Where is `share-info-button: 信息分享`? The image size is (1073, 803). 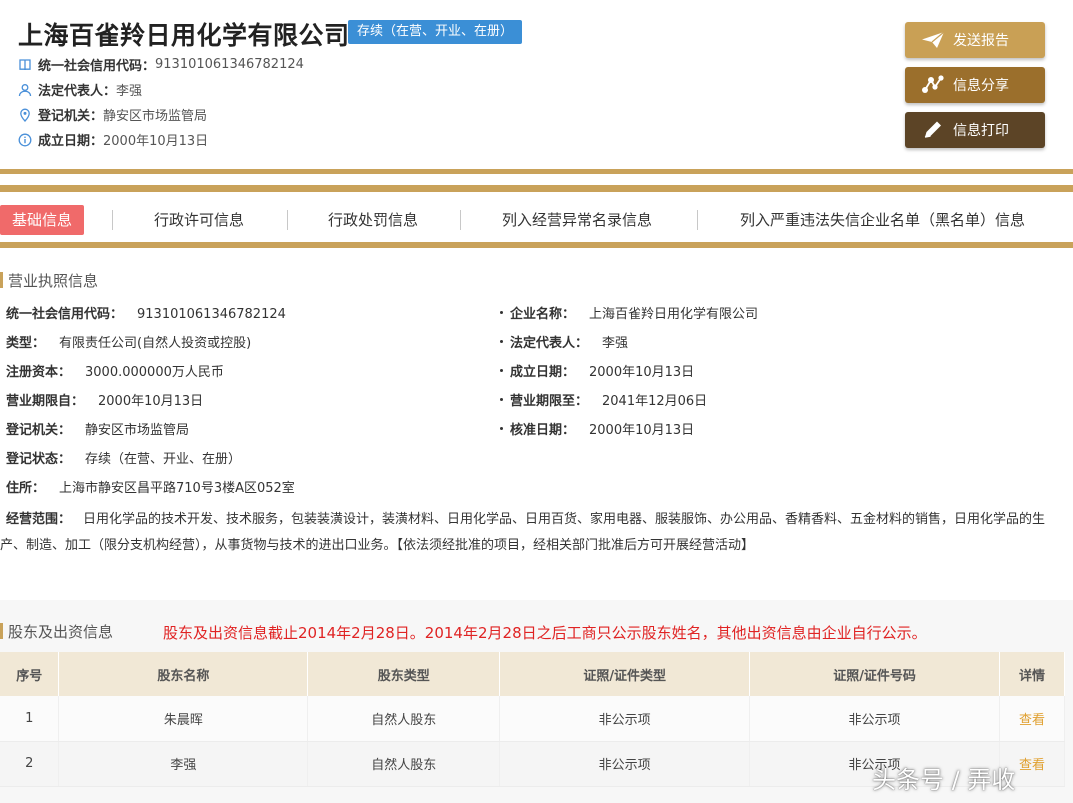 share-info-button: 信息分享 is located at coordinates (975, 85).